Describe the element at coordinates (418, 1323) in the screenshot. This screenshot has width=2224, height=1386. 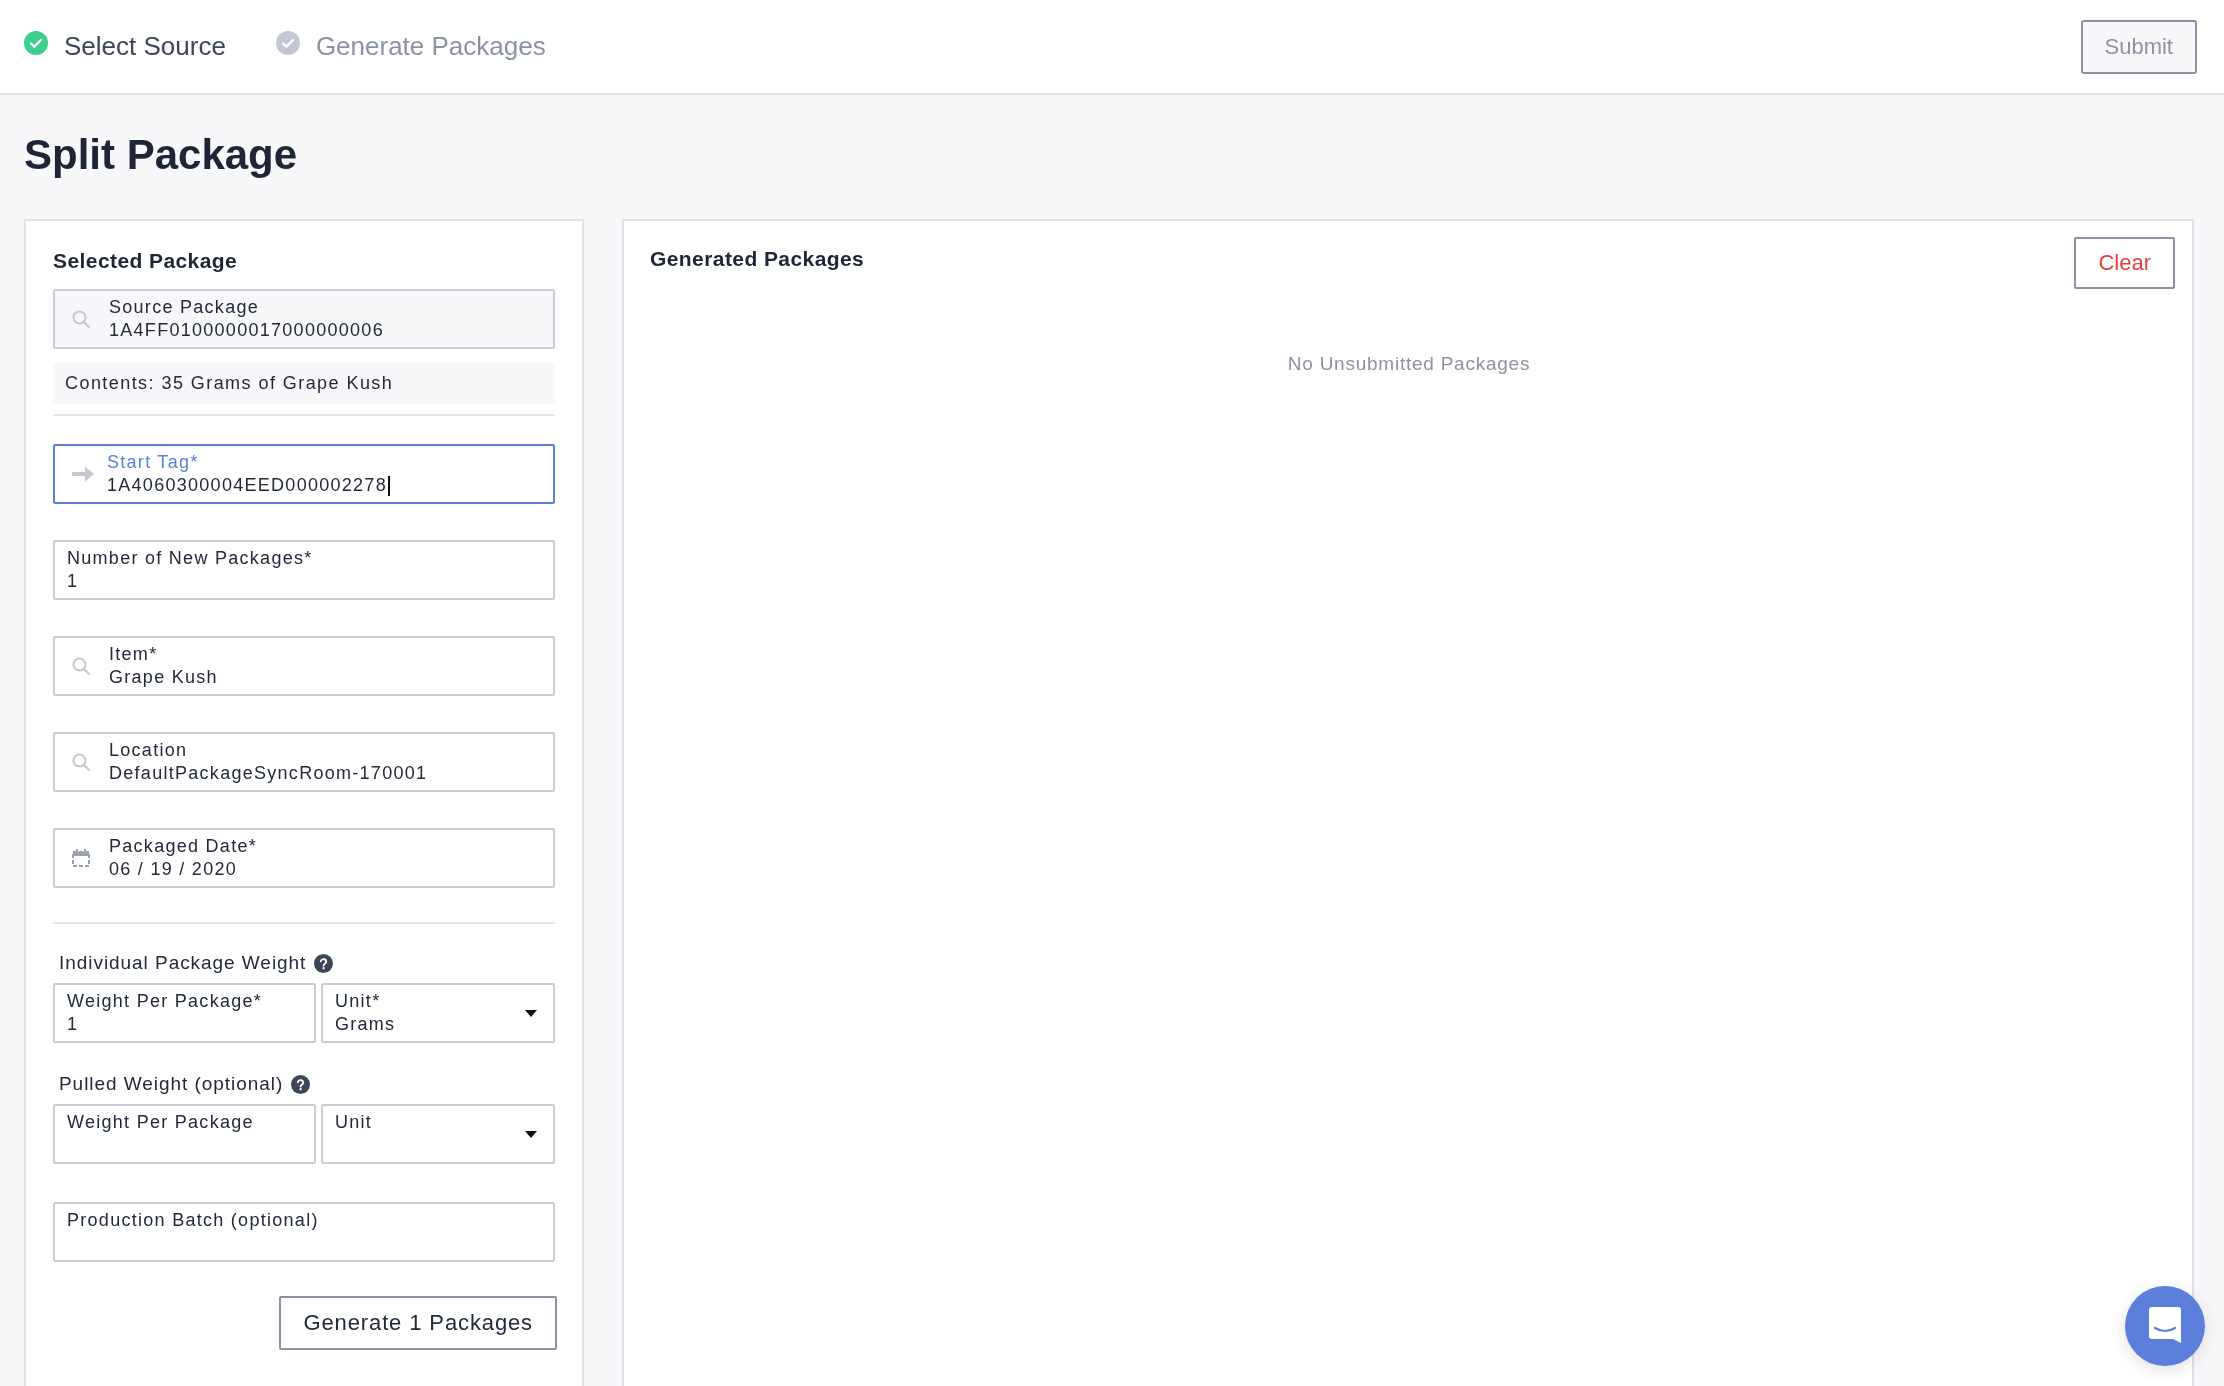
I see `generate-packages-button: Generate 1 Packages` at that location.